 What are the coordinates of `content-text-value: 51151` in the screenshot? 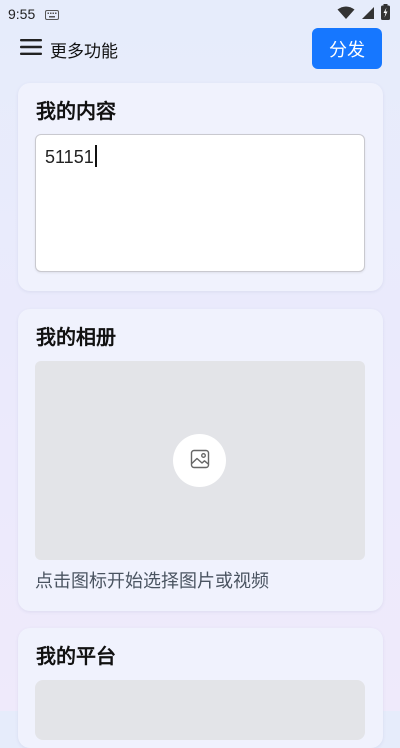 It's located at (69, 157).